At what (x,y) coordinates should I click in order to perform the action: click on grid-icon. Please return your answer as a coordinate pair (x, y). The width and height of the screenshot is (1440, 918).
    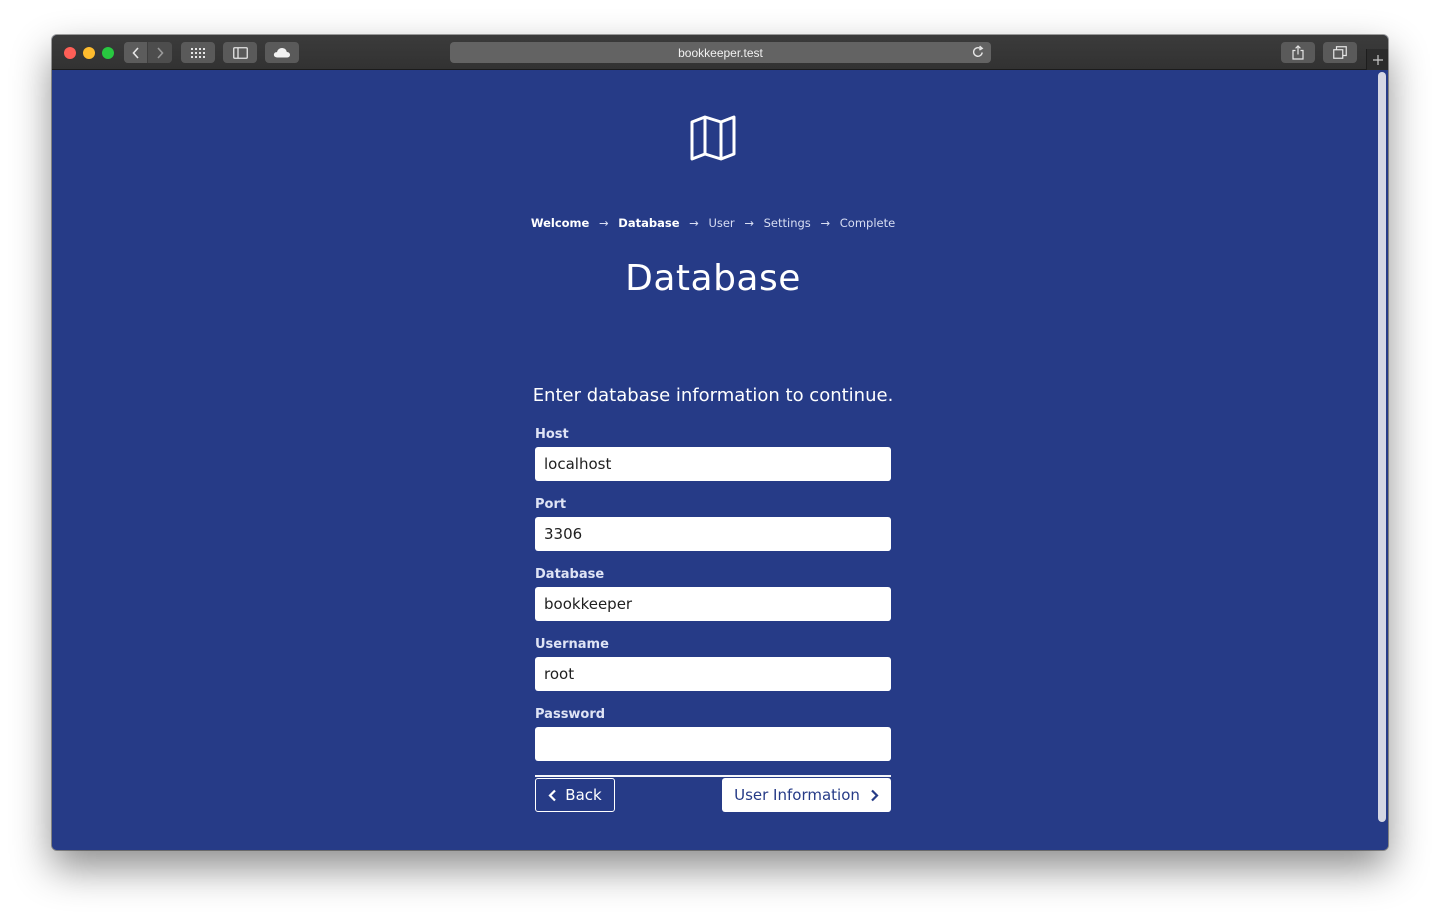
    Looking at the image, I should click on (198, 52).